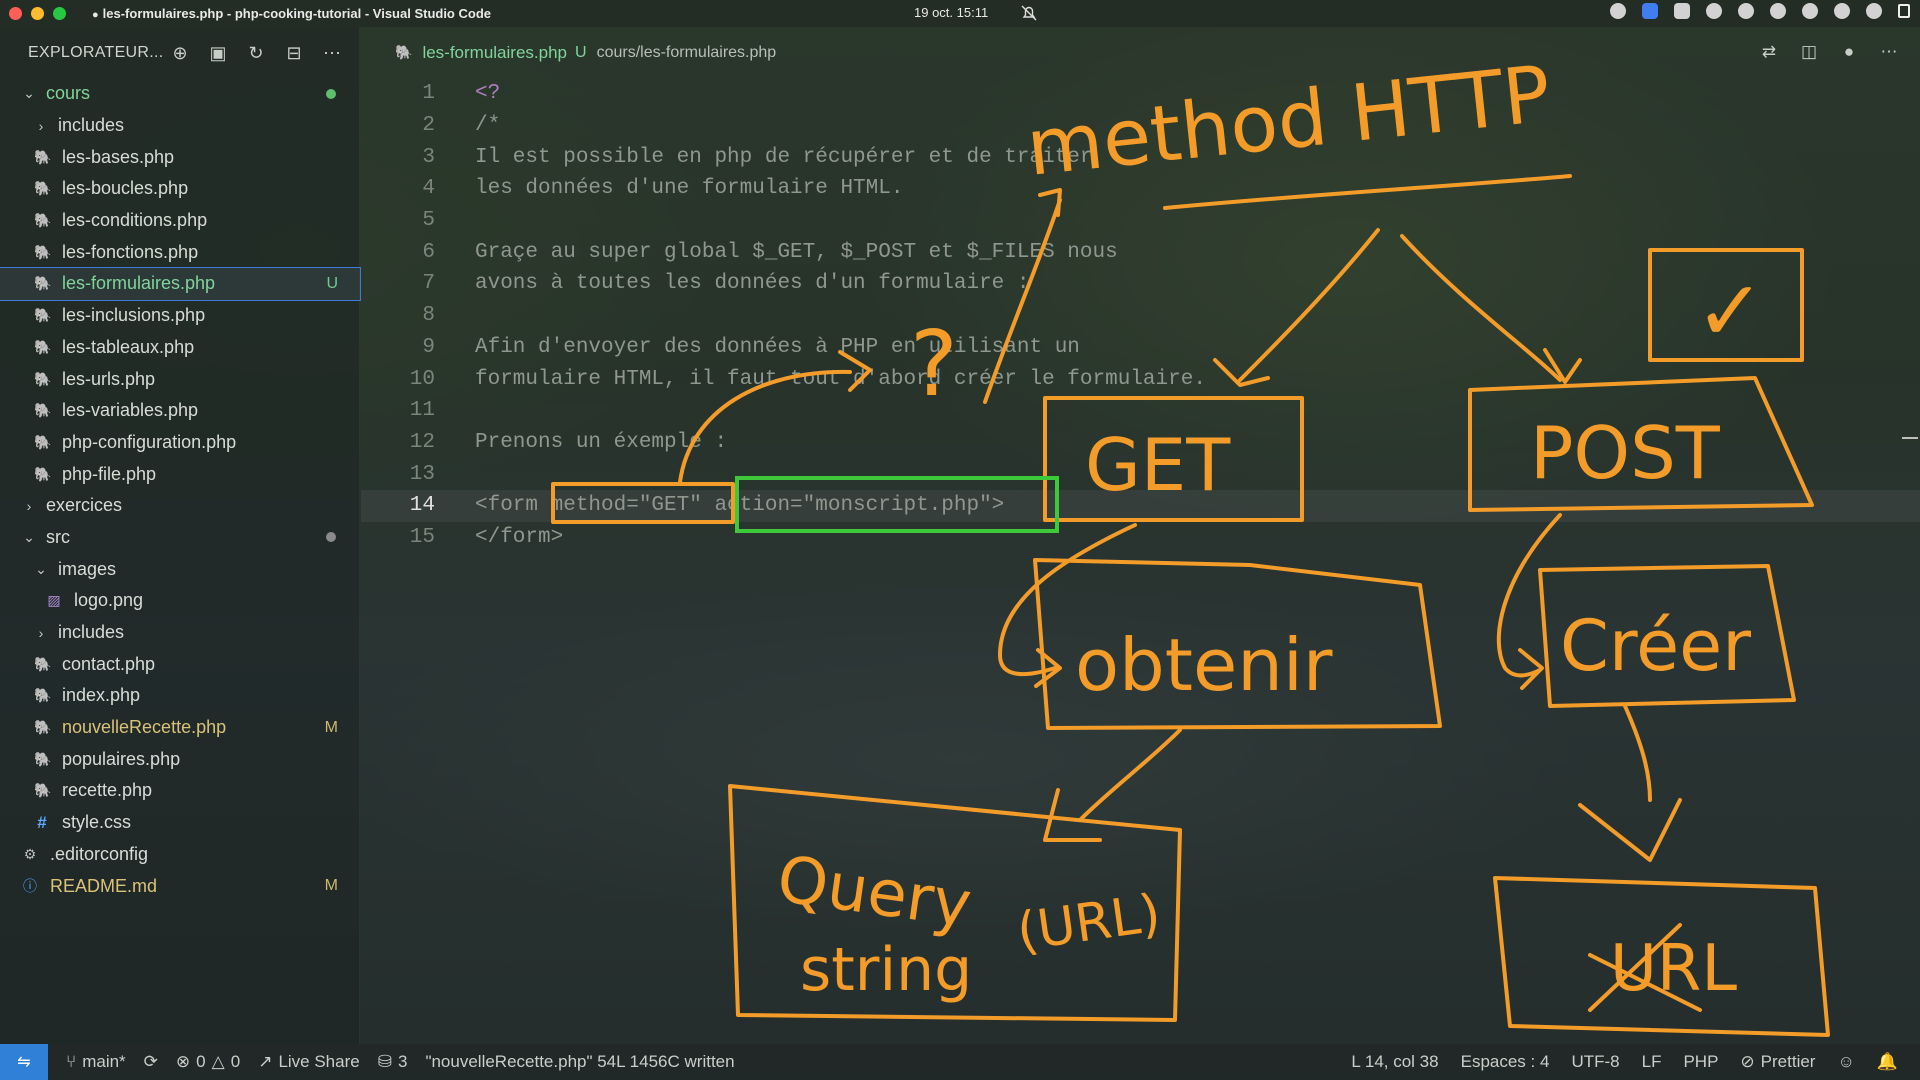 The height and width of the screenshot is (1080, 1920). What do you see at coordinates (180, 316) in the screenshot?
I see `tree-item-les-inclusions-php: 🐘 les-inclusions.php` at bounding box center [180, 316].